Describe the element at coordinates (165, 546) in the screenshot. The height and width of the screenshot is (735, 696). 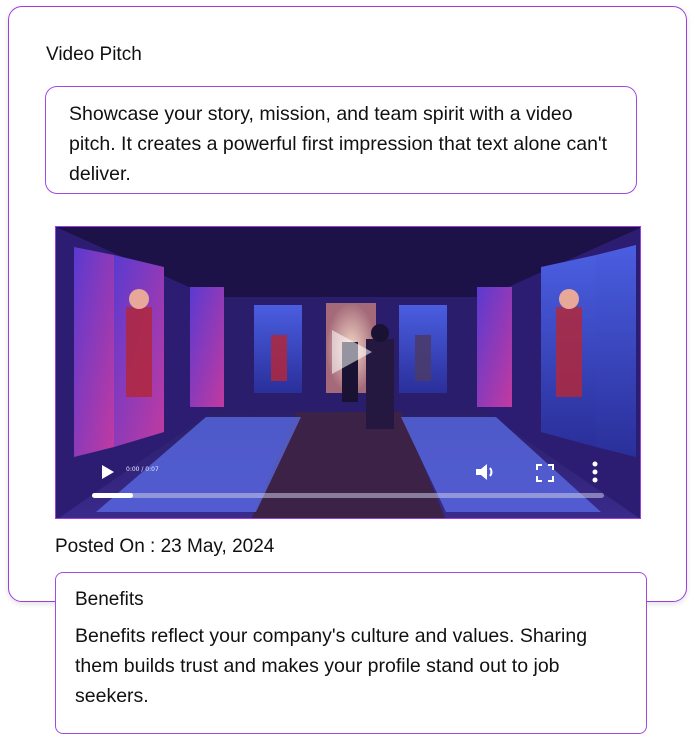
I see `posted-on-date: Posted On : 23 May, 2024` at that location.